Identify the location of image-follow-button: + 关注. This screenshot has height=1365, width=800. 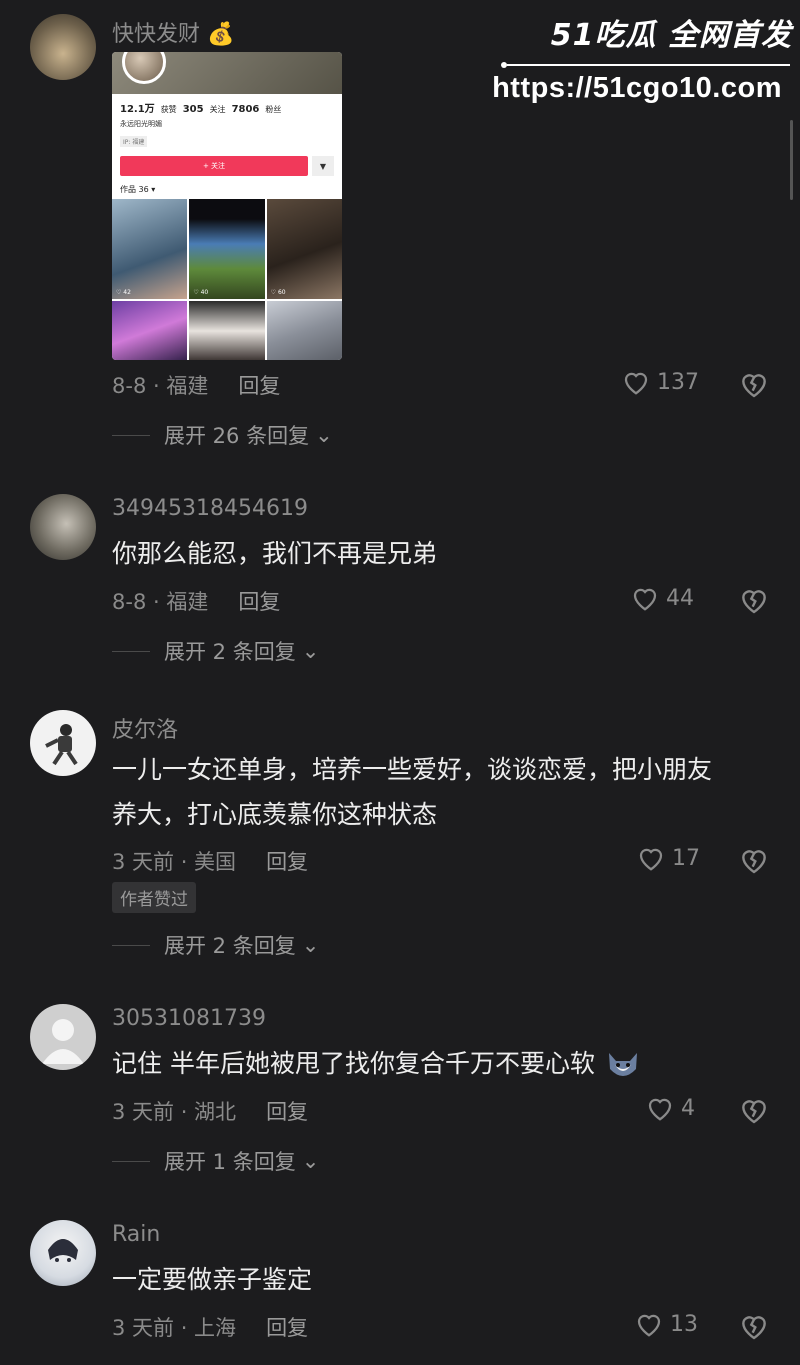
(214, 166).